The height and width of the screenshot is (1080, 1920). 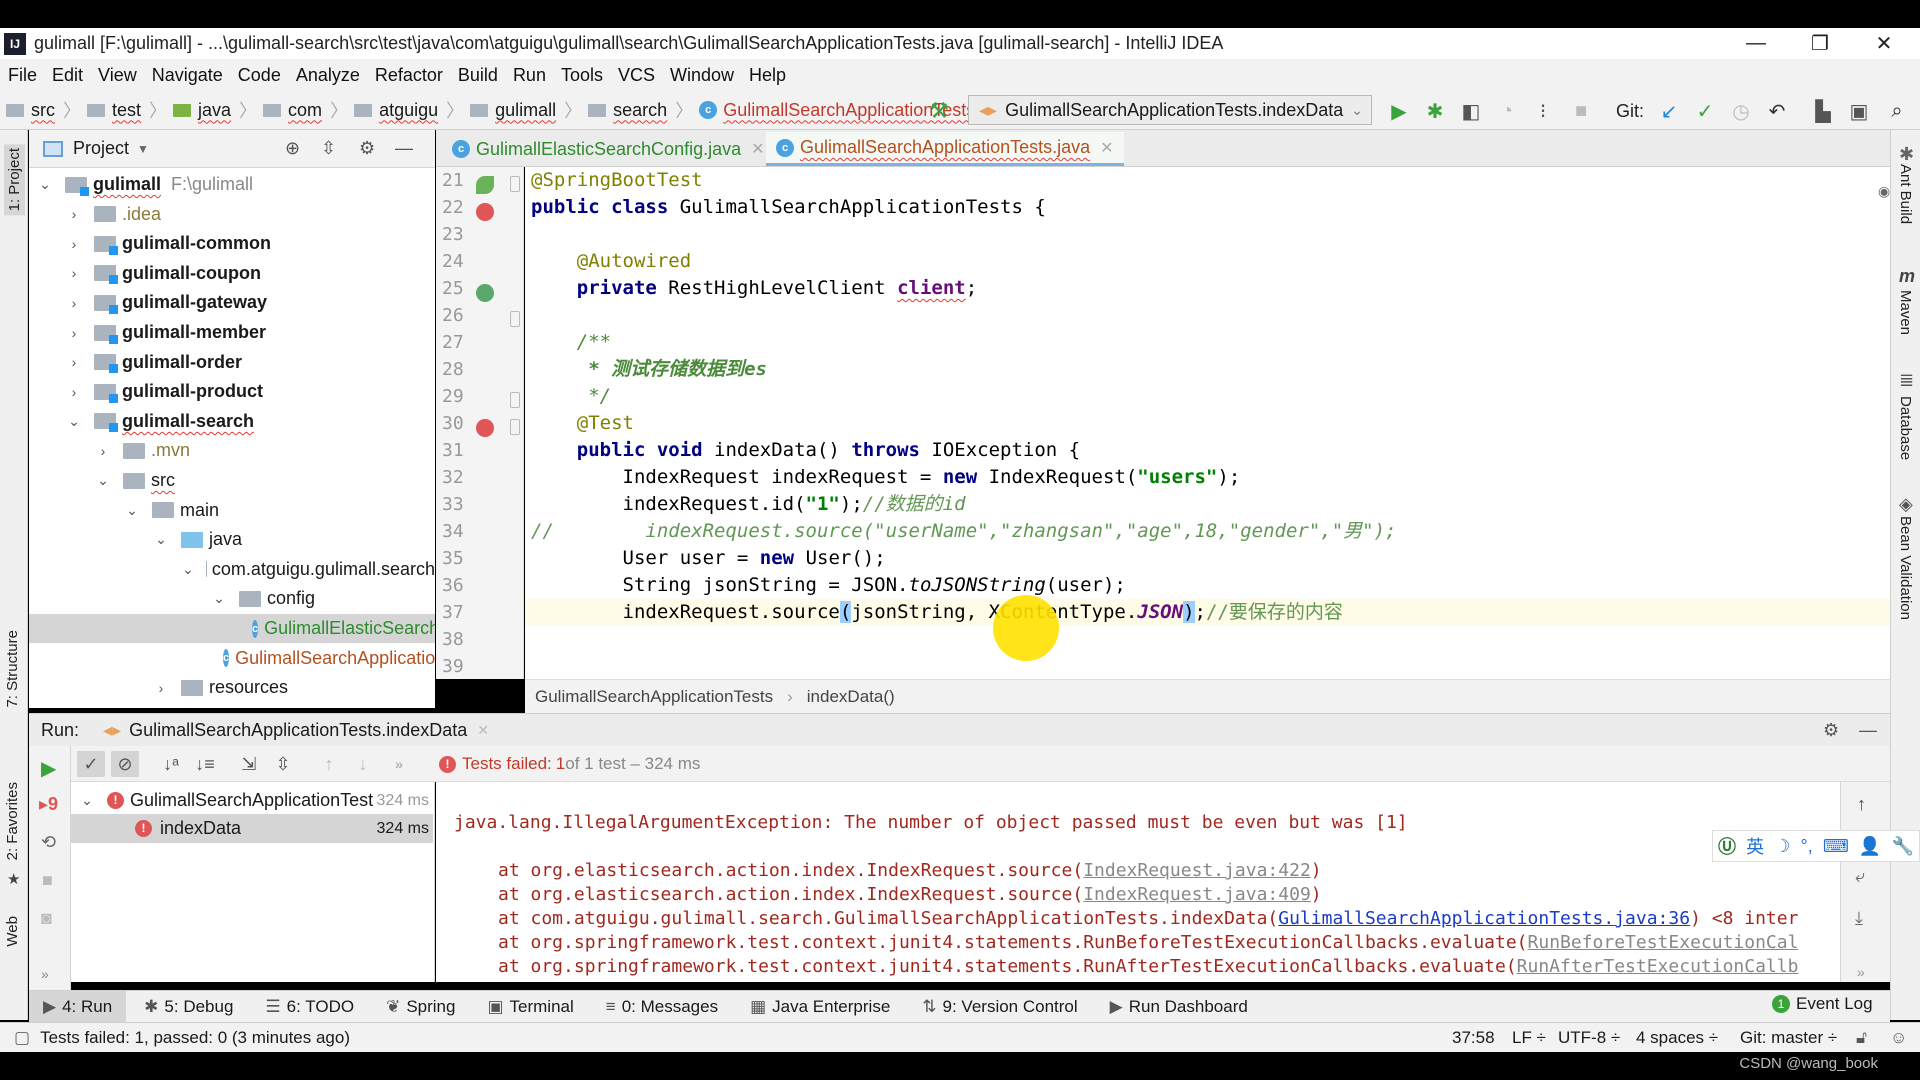 What do you see at coordinates (1788, 1038) in the screenshot?
I see `git-branch: Git: master ÷` at bounding box center [1788, 1038].